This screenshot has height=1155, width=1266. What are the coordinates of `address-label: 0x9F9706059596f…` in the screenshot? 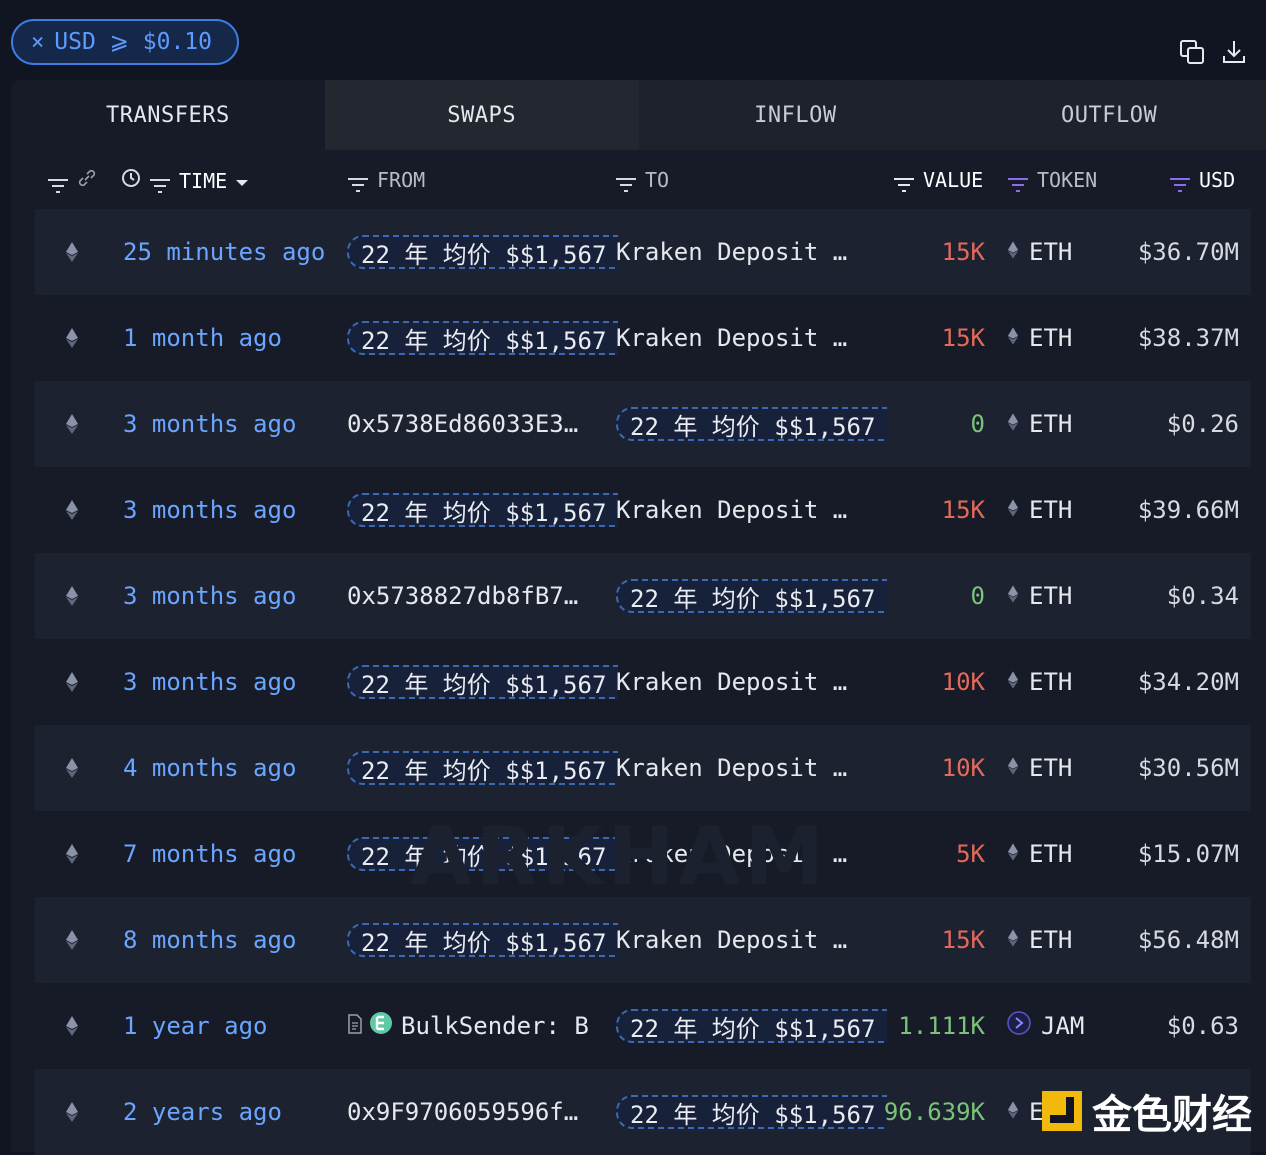 It's located at (462, 1112).